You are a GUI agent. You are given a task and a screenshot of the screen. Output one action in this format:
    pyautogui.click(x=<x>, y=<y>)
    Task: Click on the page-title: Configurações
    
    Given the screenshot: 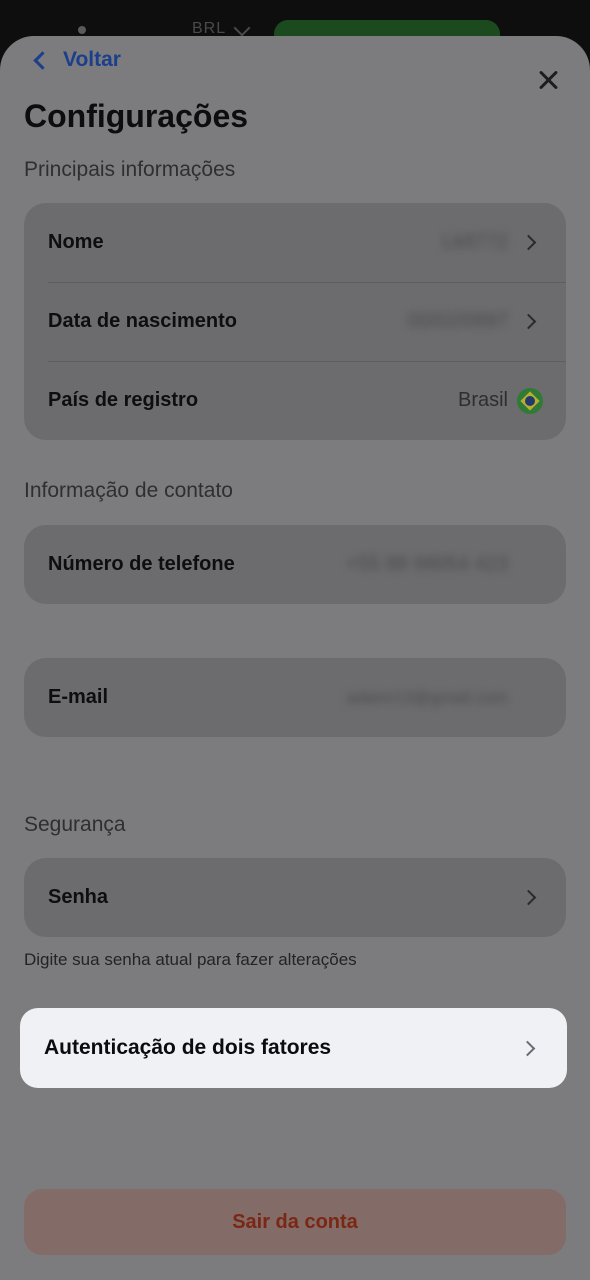 What is the action you would take?
    pyautogui.click(x=136, y=116)
    